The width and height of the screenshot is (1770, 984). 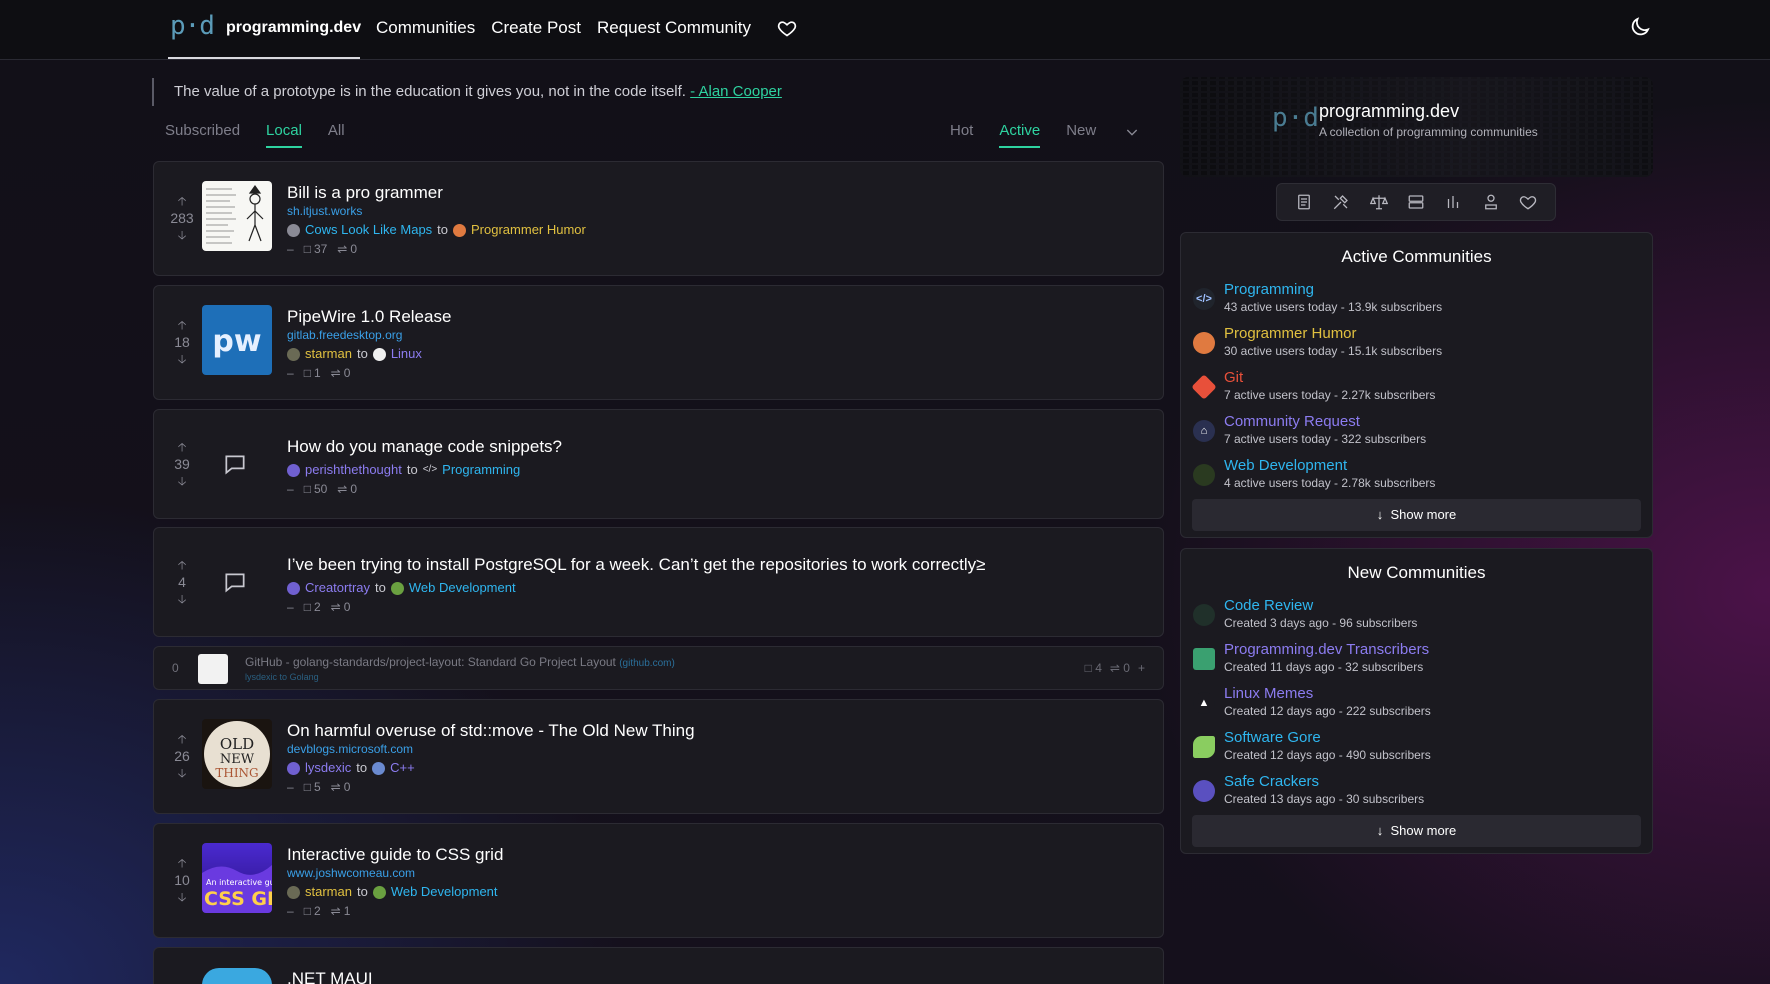 What do you see at coordinates (425, 28) in the screenshot?
I see `nav-communities-link: Communities` at bounding box center [425, 28].